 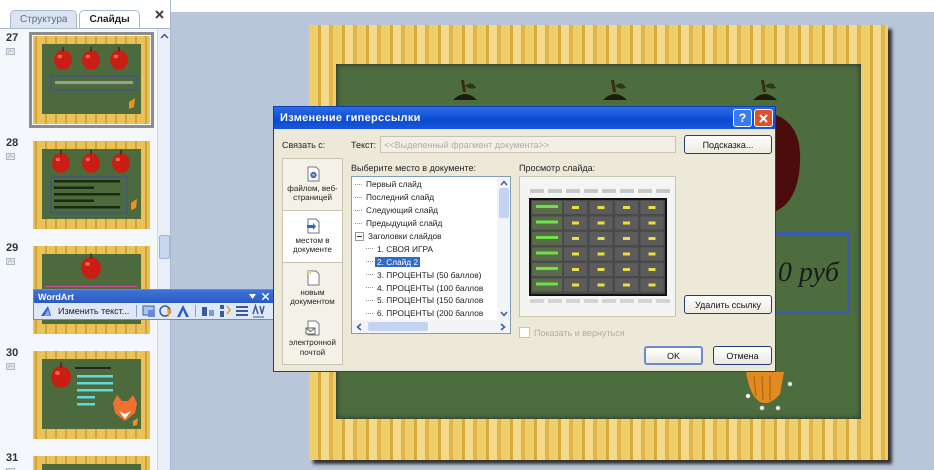 What do you see at coordinates (402, 210) in the screenshot?
I see `tree-item: Следующий слайд` at bounding box center [402, 210].